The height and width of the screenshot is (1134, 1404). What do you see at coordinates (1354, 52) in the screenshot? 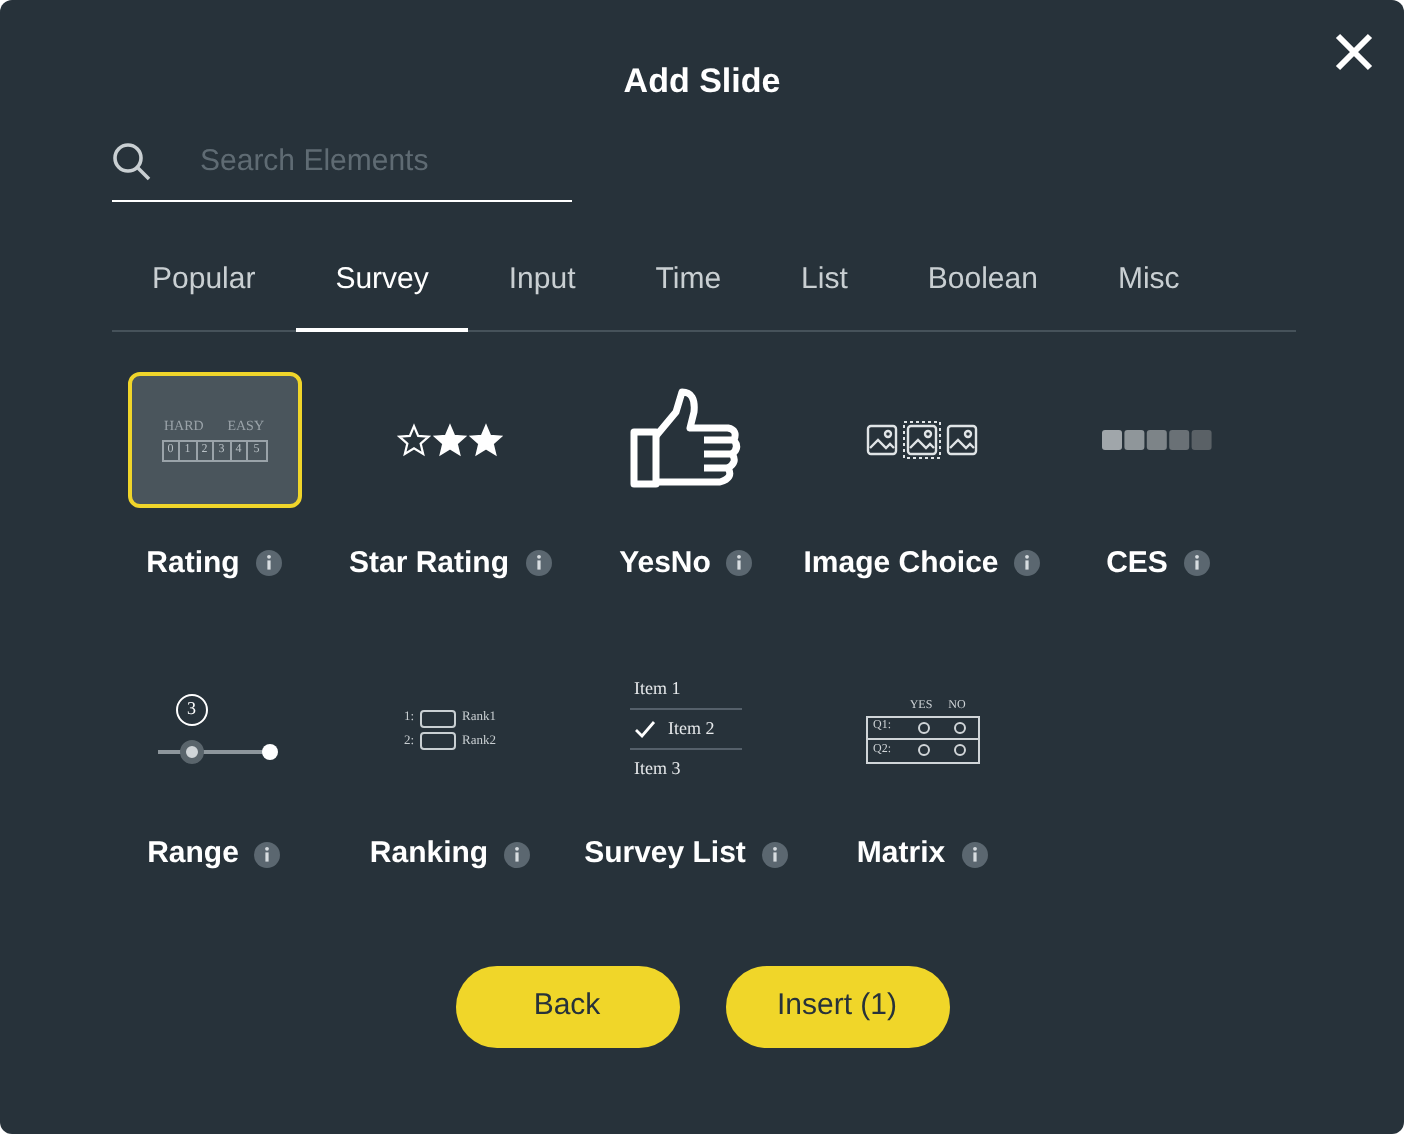
I see `close-button` at bounding box center [1354, 52].